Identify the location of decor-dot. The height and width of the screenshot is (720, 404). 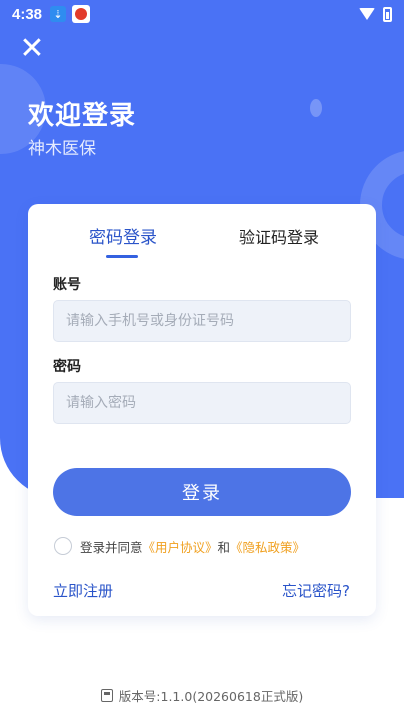
(316, 108).